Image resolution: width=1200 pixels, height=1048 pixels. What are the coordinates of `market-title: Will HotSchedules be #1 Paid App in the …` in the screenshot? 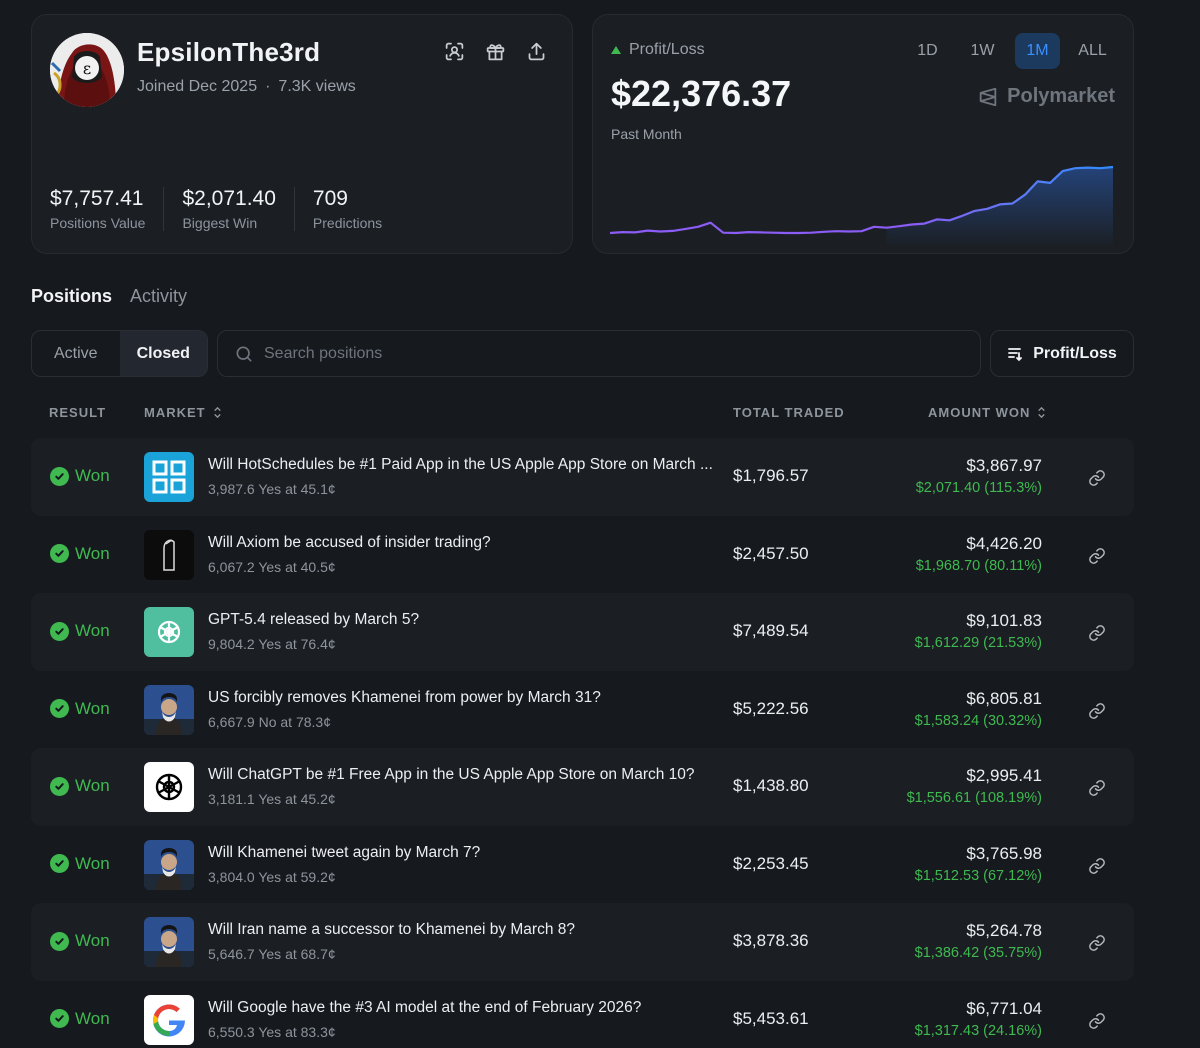 It's located at (465, 465).